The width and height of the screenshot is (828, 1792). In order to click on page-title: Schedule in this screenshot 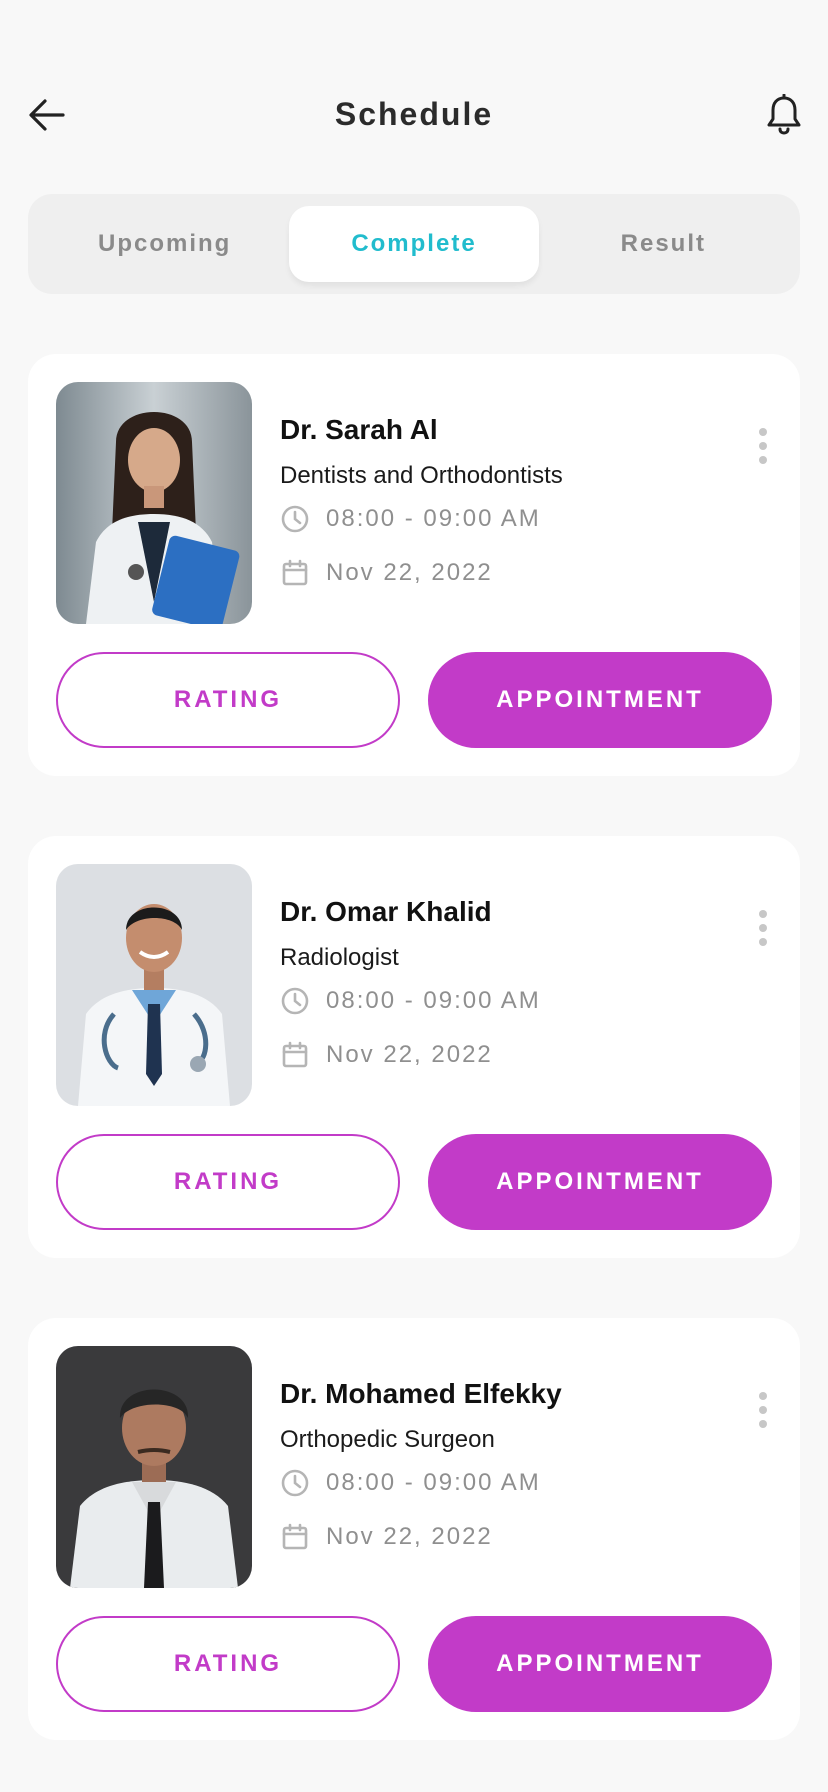, I will do `click(414, 114)`.